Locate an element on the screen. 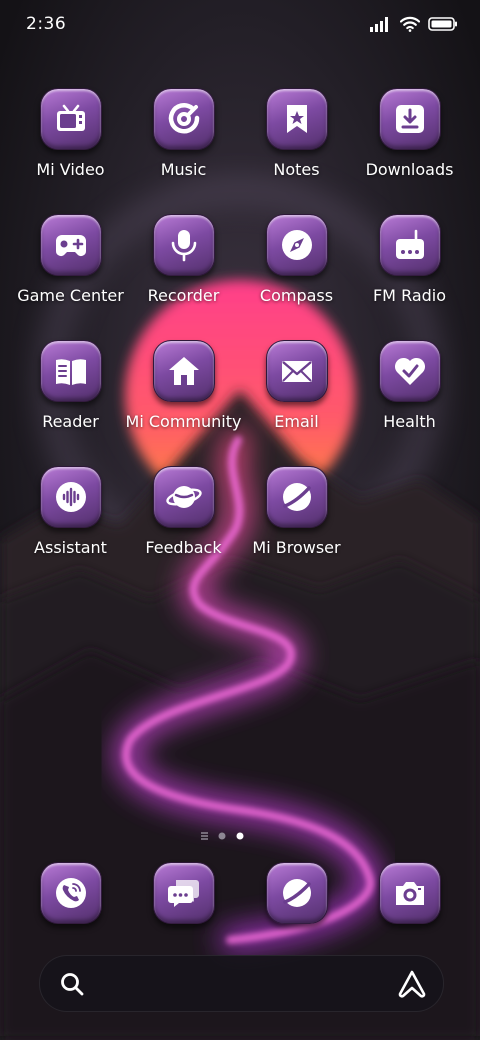 The image size is (480, 1040). music-disc-icon is located at coordinates (184, 118).